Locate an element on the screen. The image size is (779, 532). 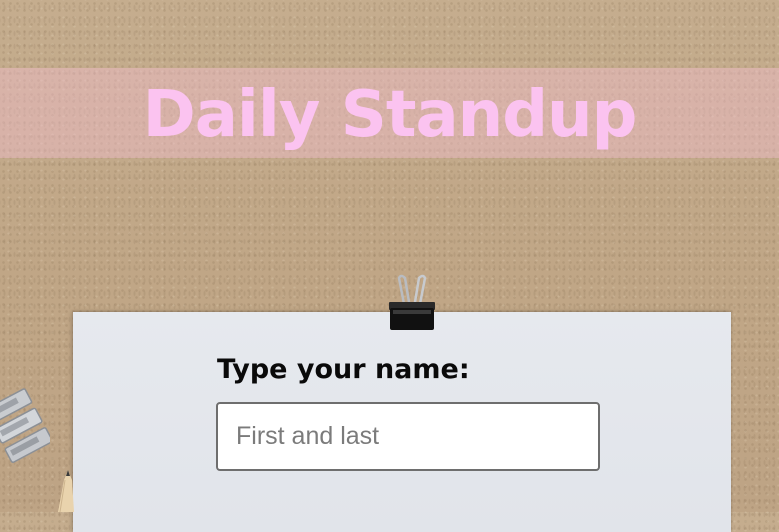
name-input is located at coordinates (408, 436).